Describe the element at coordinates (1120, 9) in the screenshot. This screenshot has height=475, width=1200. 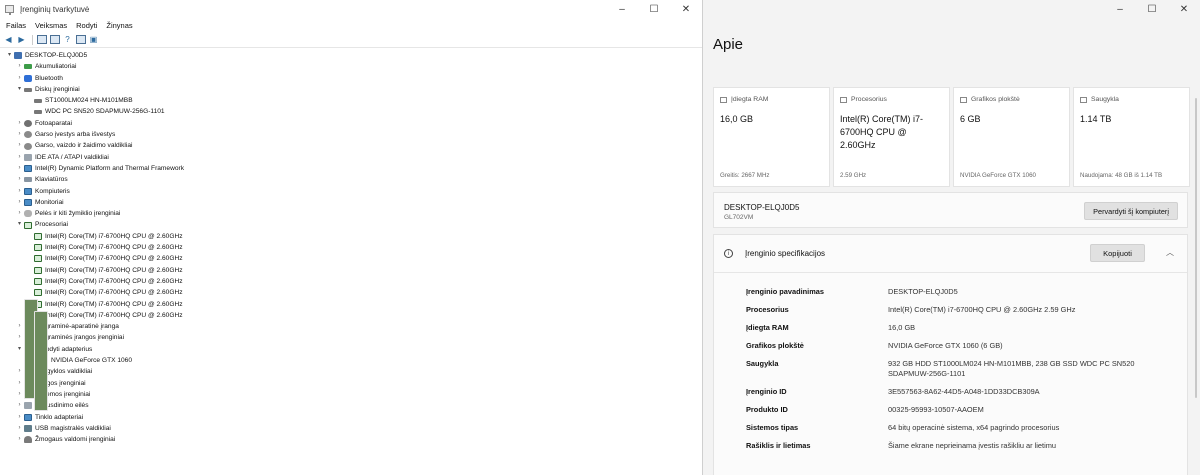
I see `about-minimize-icon: –` at that location.